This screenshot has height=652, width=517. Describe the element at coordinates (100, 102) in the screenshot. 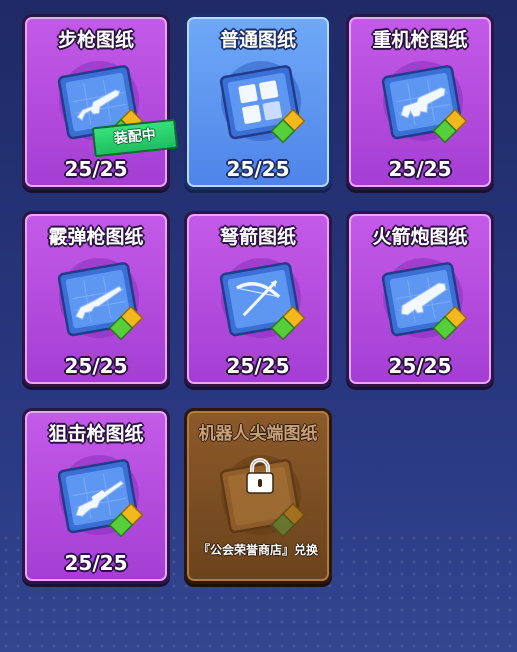

I see `blueprint-card-rifle: 步枪图纸 装配中 25/25` at that location.